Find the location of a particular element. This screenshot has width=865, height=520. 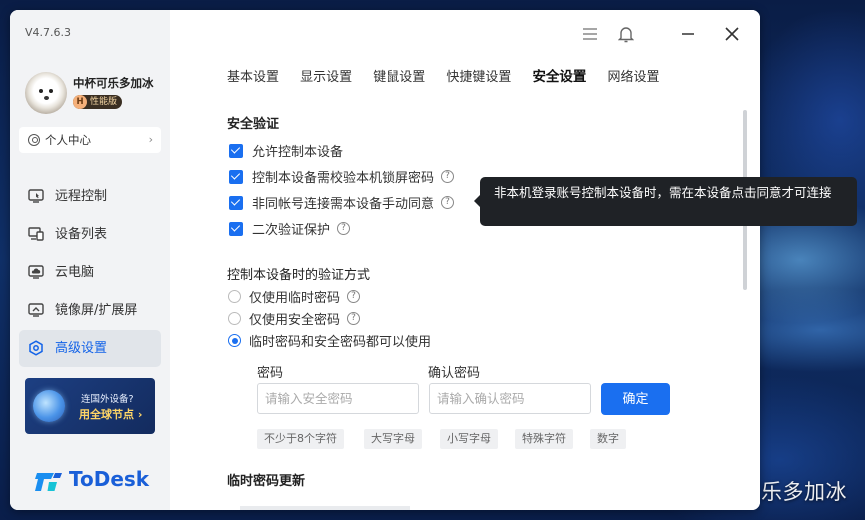

section-title-verify-method: 控制本设备时的验证方式 is located at coordinates (299, 275).